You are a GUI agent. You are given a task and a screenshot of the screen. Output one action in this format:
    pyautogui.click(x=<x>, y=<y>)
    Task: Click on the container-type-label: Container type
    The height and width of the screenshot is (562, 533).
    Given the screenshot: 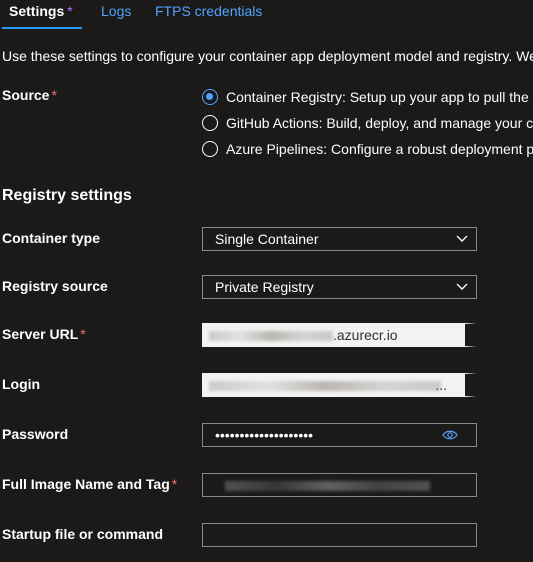 What is the action you would take?
    pyautogui.click(x=51, y=238)
    